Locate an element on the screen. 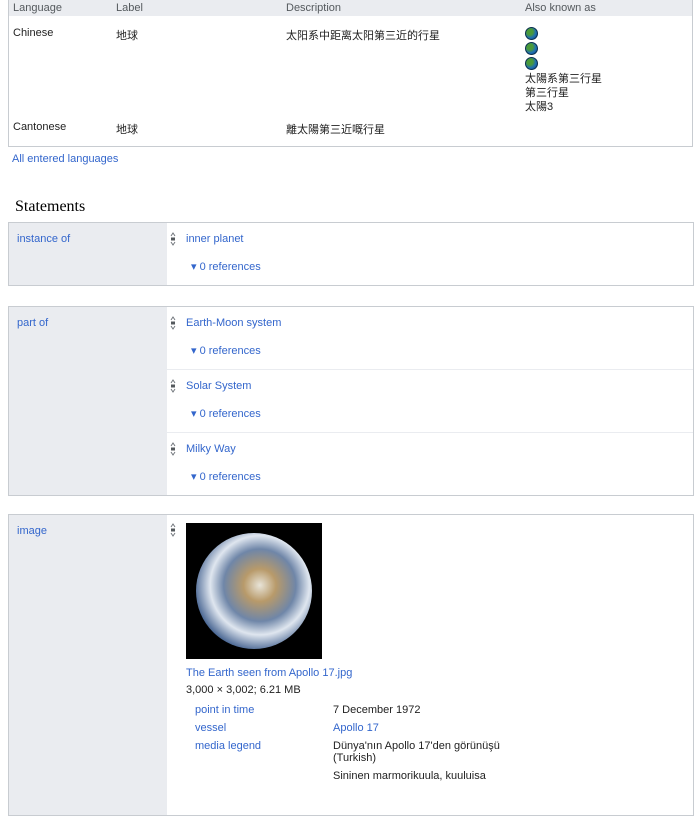  description: 太阳系中距离太阳第三近的行星 is located at coordinates (363, 36).